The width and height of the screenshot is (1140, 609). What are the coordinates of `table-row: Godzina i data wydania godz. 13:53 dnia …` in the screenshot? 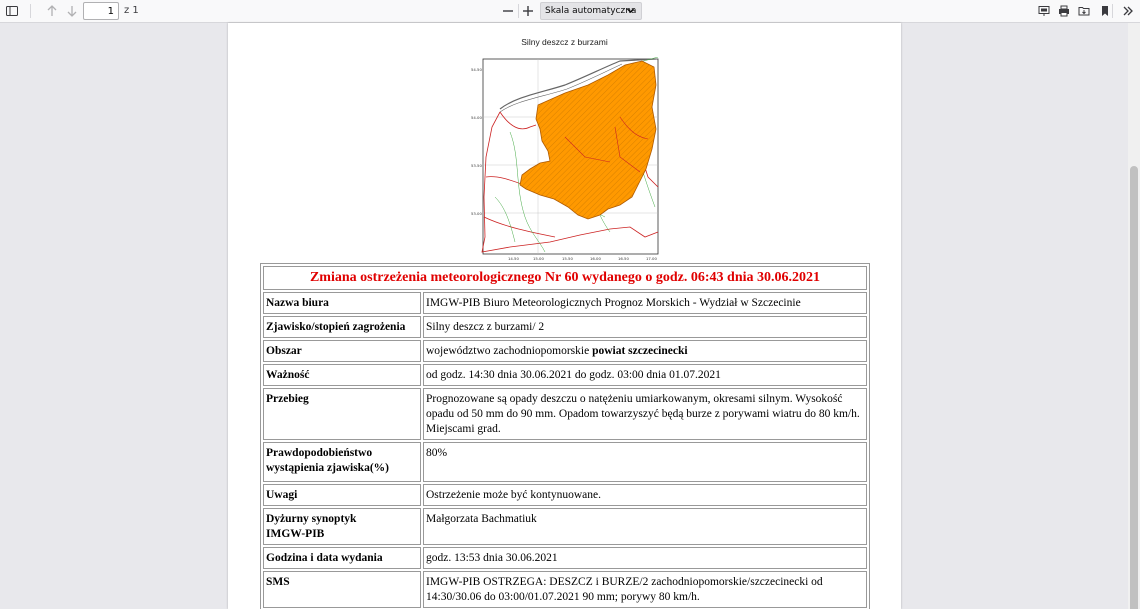 It's located at (565, 558).